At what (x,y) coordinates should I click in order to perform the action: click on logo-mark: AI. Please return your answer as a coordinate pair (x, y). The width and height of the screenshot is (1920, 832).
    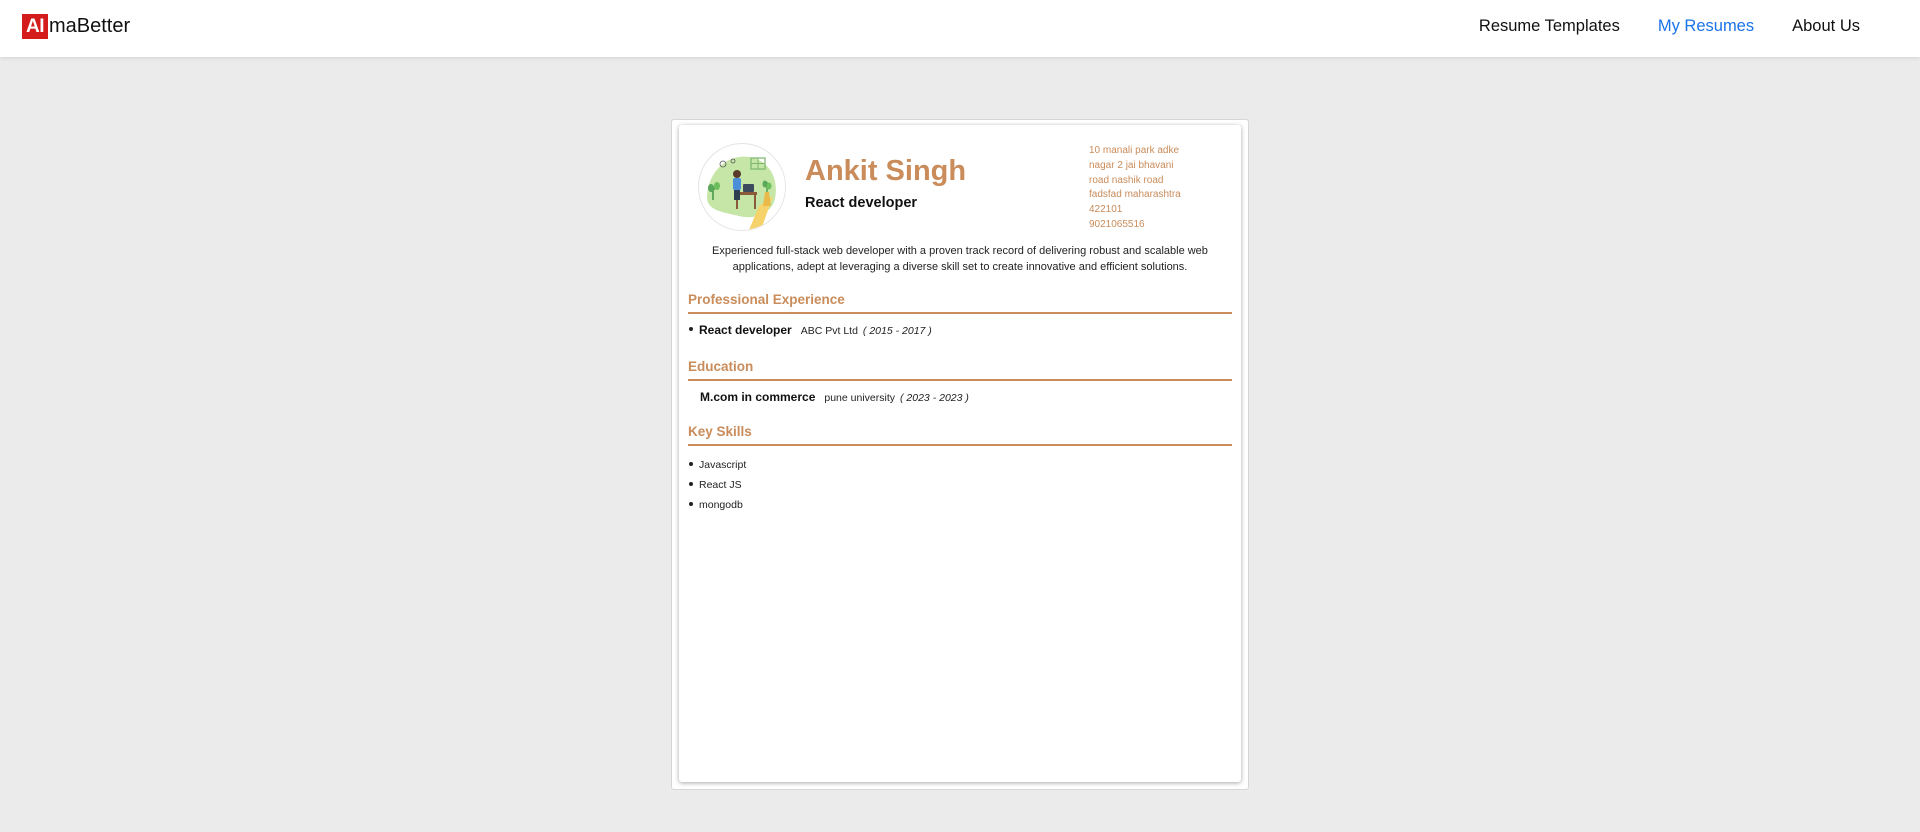
    Looking at the image, I should click on (35, 26).